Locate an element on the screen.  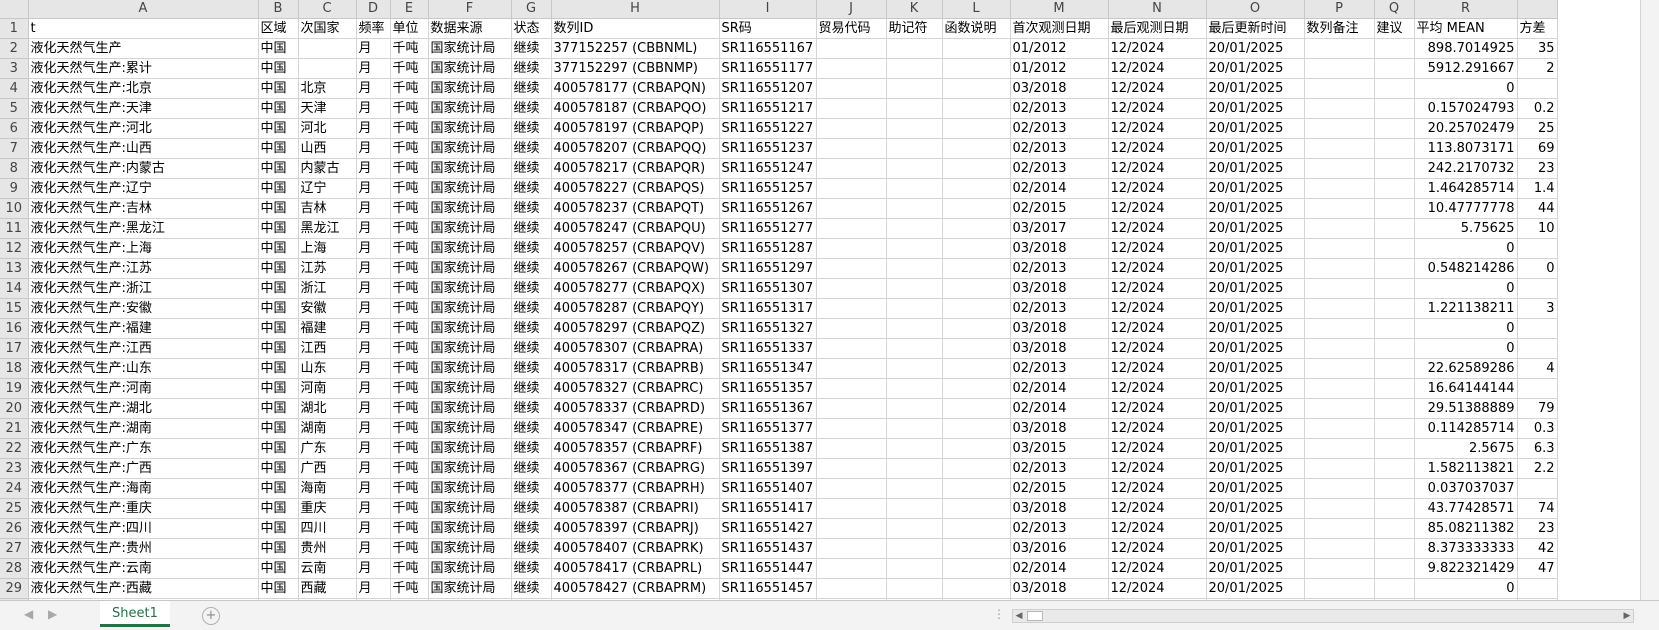
cell: SR116551297 is located at coordinates (768, 268).